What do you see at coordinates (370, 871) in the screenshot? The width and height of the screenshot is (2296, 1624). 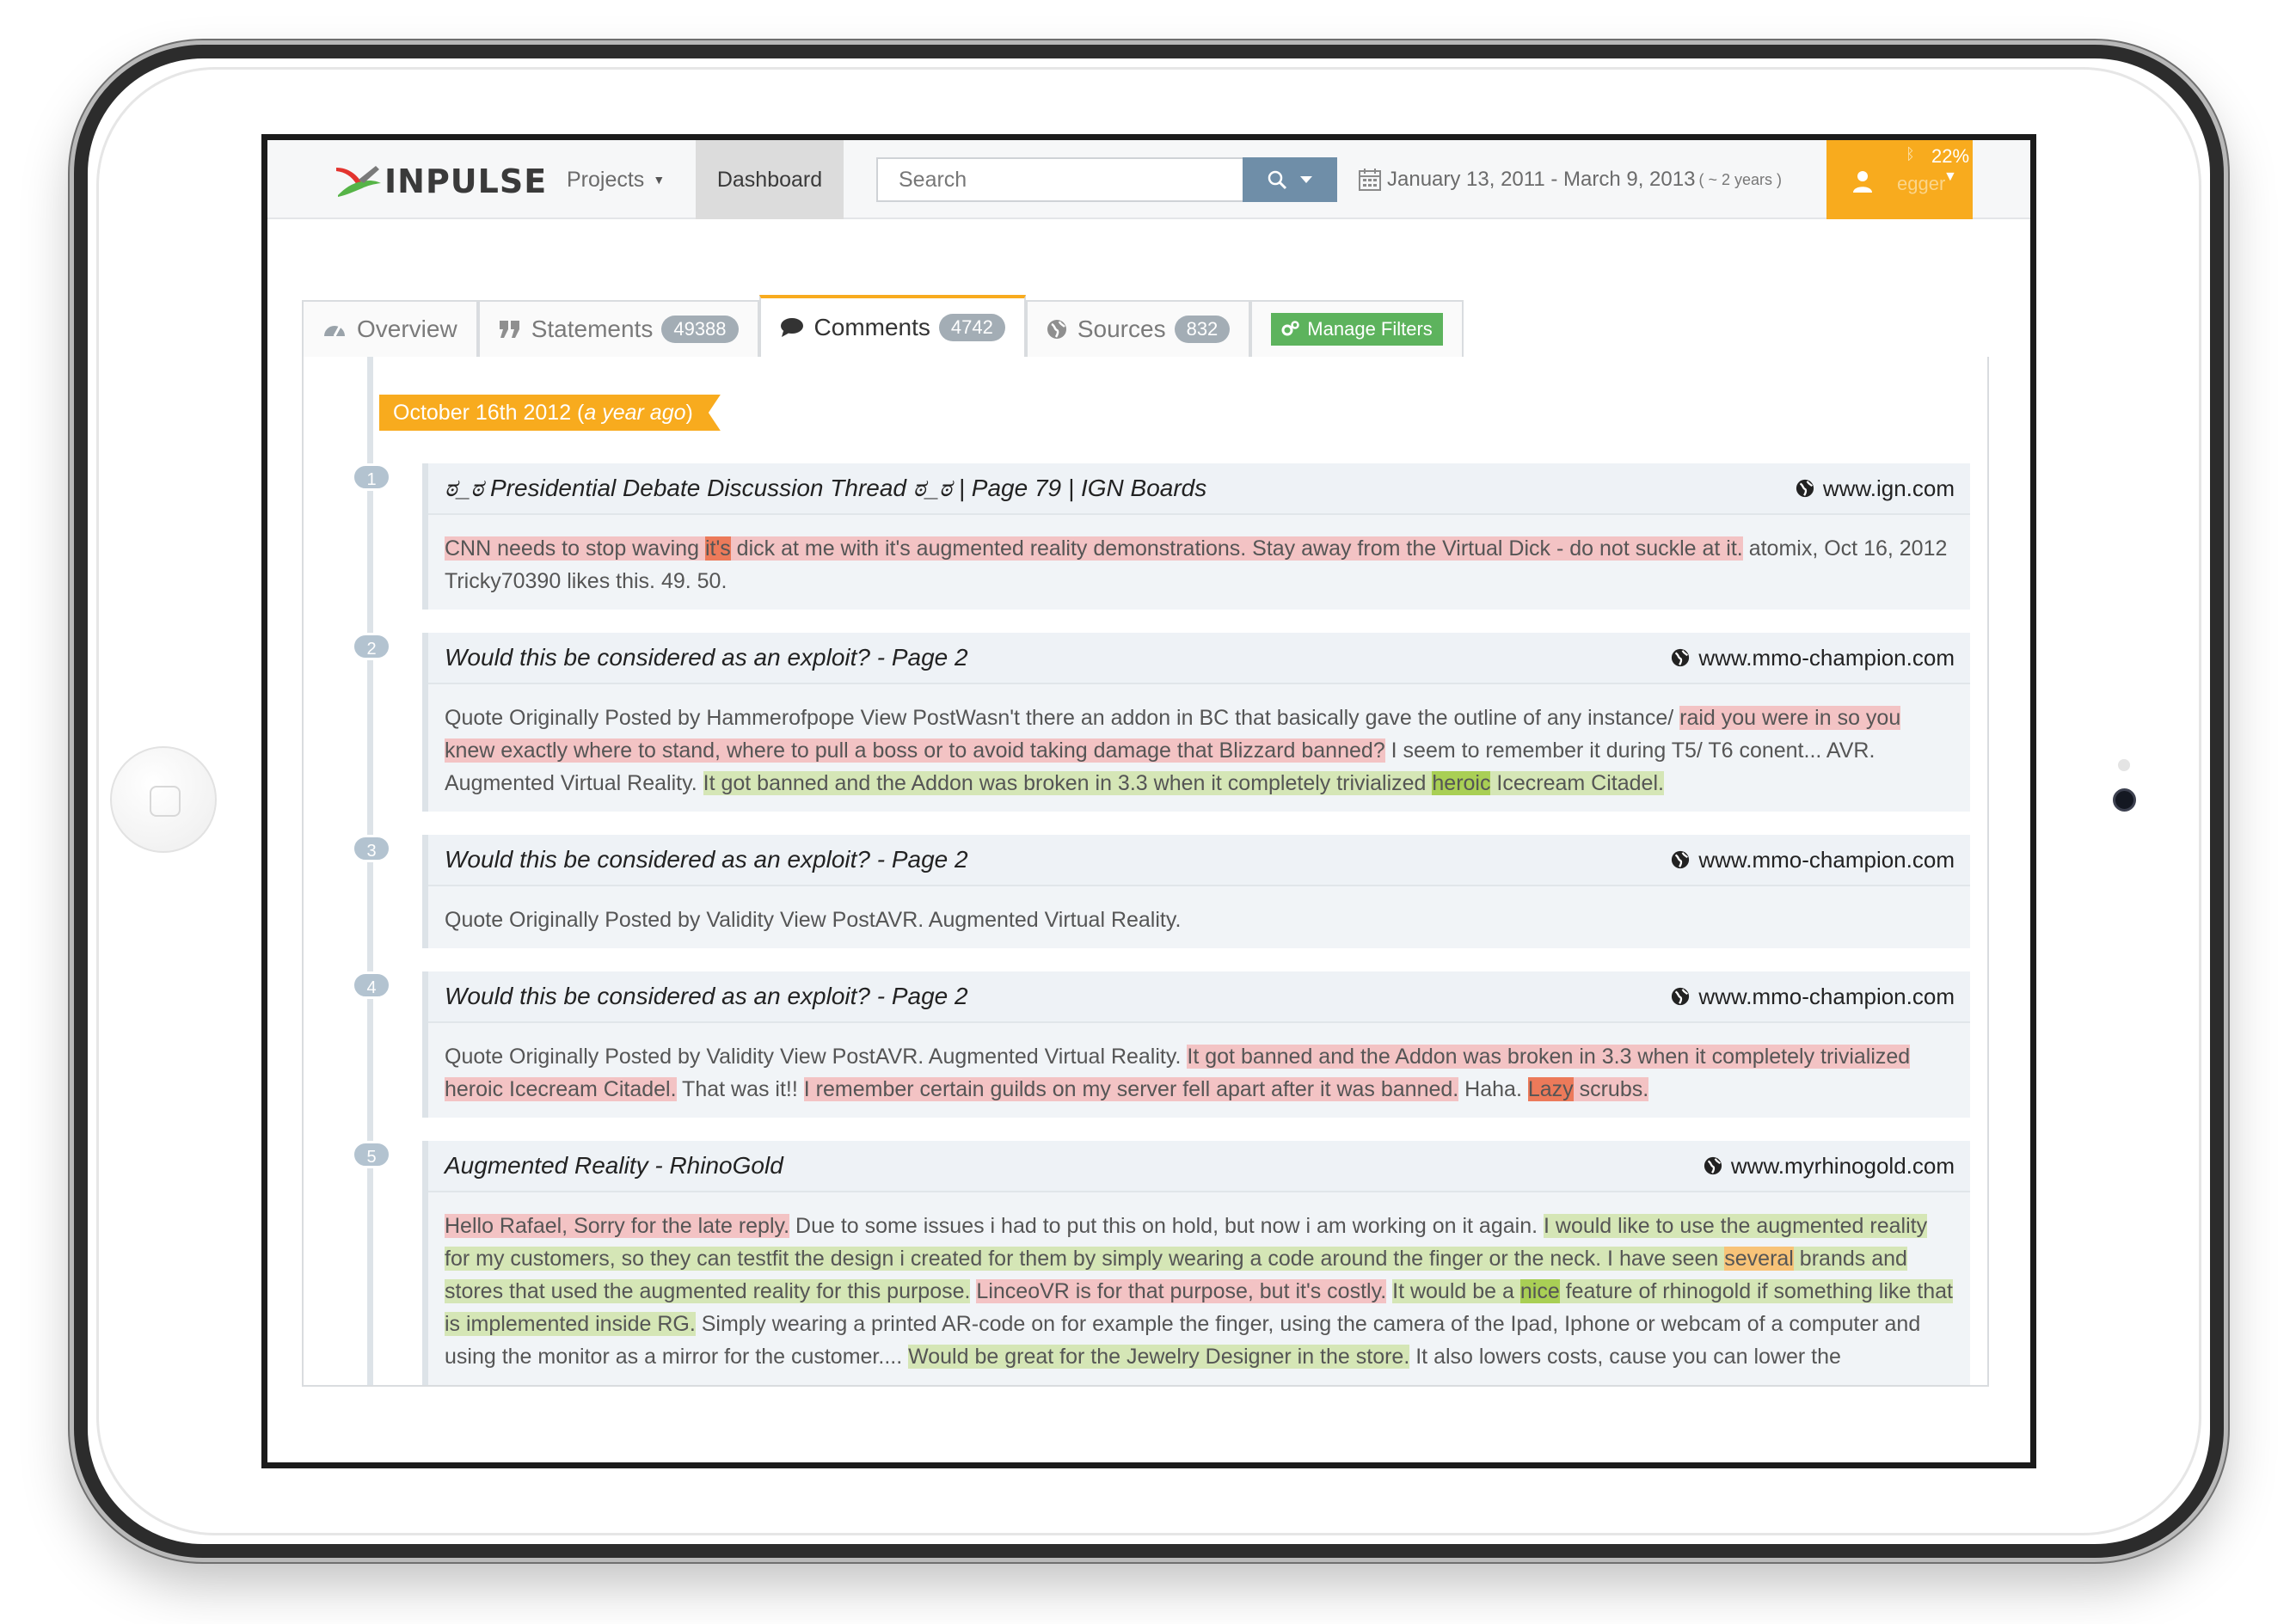 I see `timeline-line` at bounding box center [370, 871].